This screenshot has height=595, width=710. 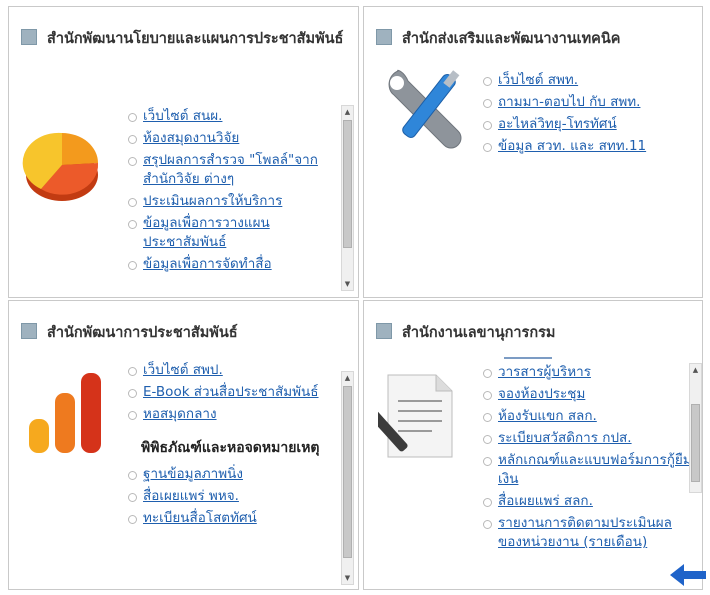 I want to click on link: สื่อเผยแพร่ สลก., so click(x=545, y=501).